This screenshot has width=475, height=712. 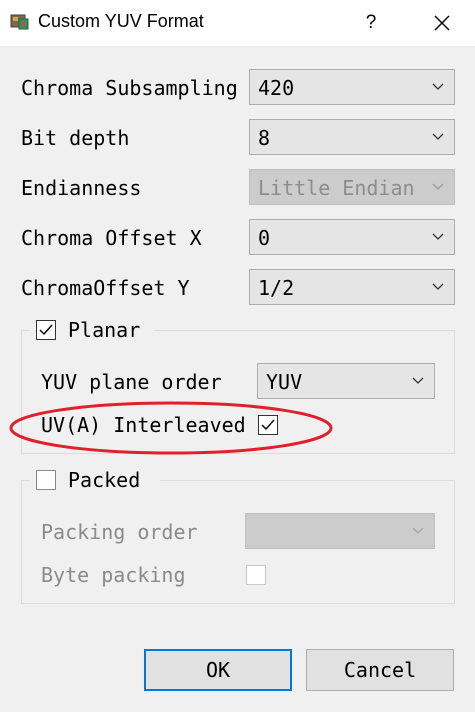 I want to click on planar-group-header: Planar, so click(x=92, y=330).